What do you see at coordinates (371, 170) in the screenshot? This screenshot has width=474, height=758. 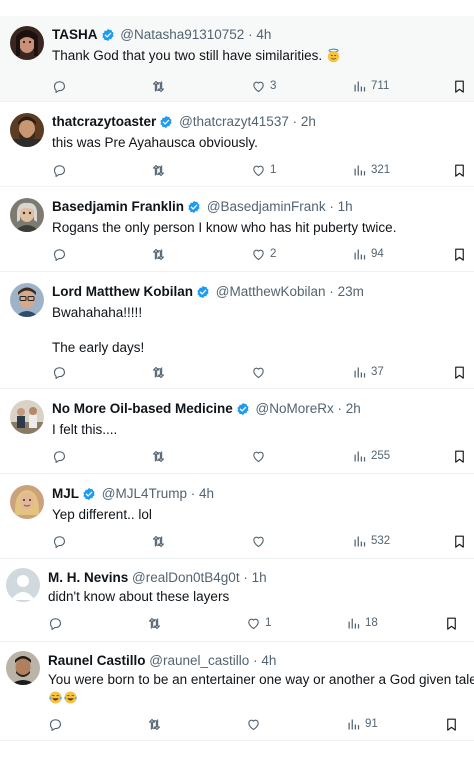 I see `views-button: 321` at bounding box center [371, 170].